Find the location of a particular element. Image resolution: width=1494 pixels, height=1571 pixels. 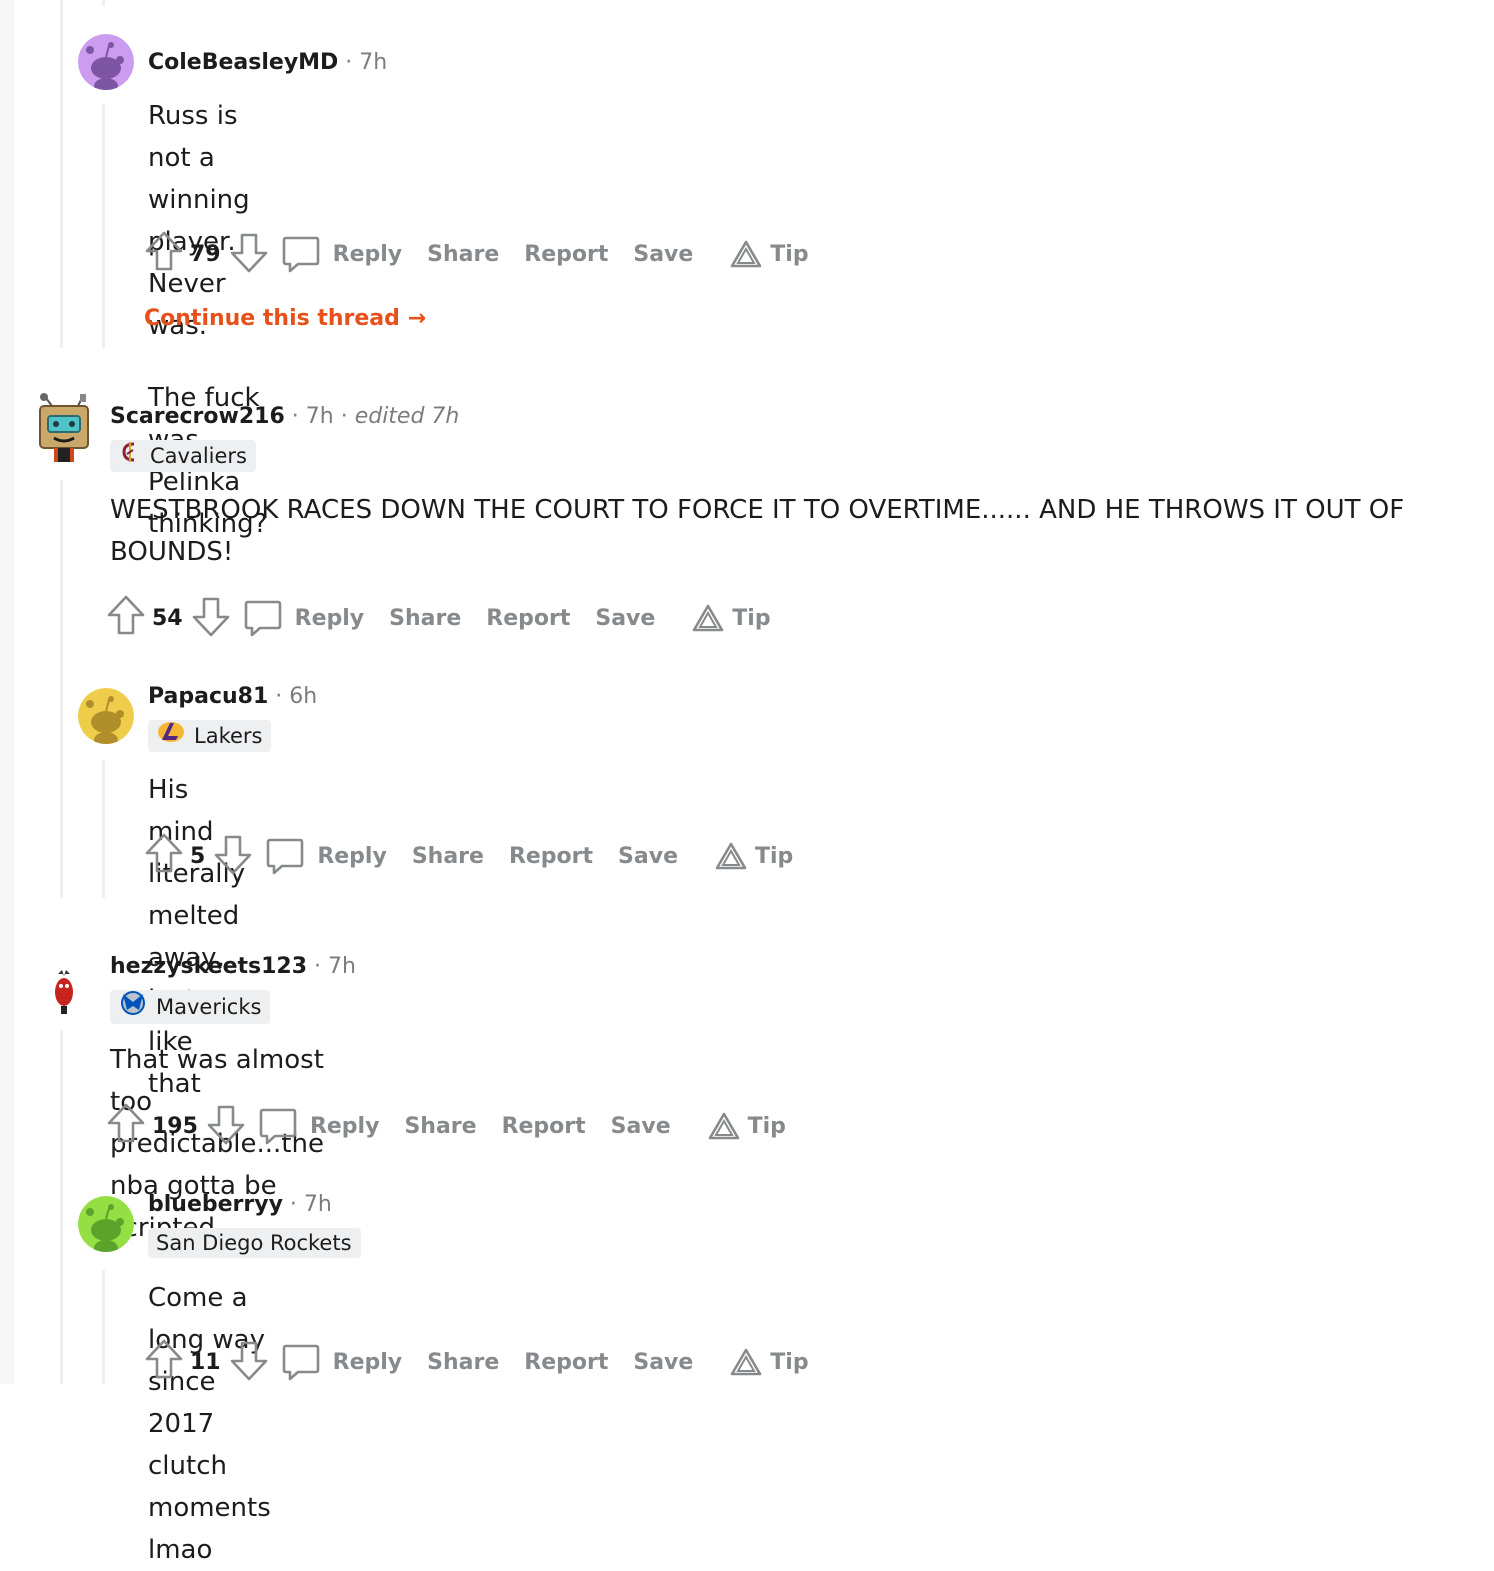

username: hezzyskeets123 is located at coordinates (208, 966).